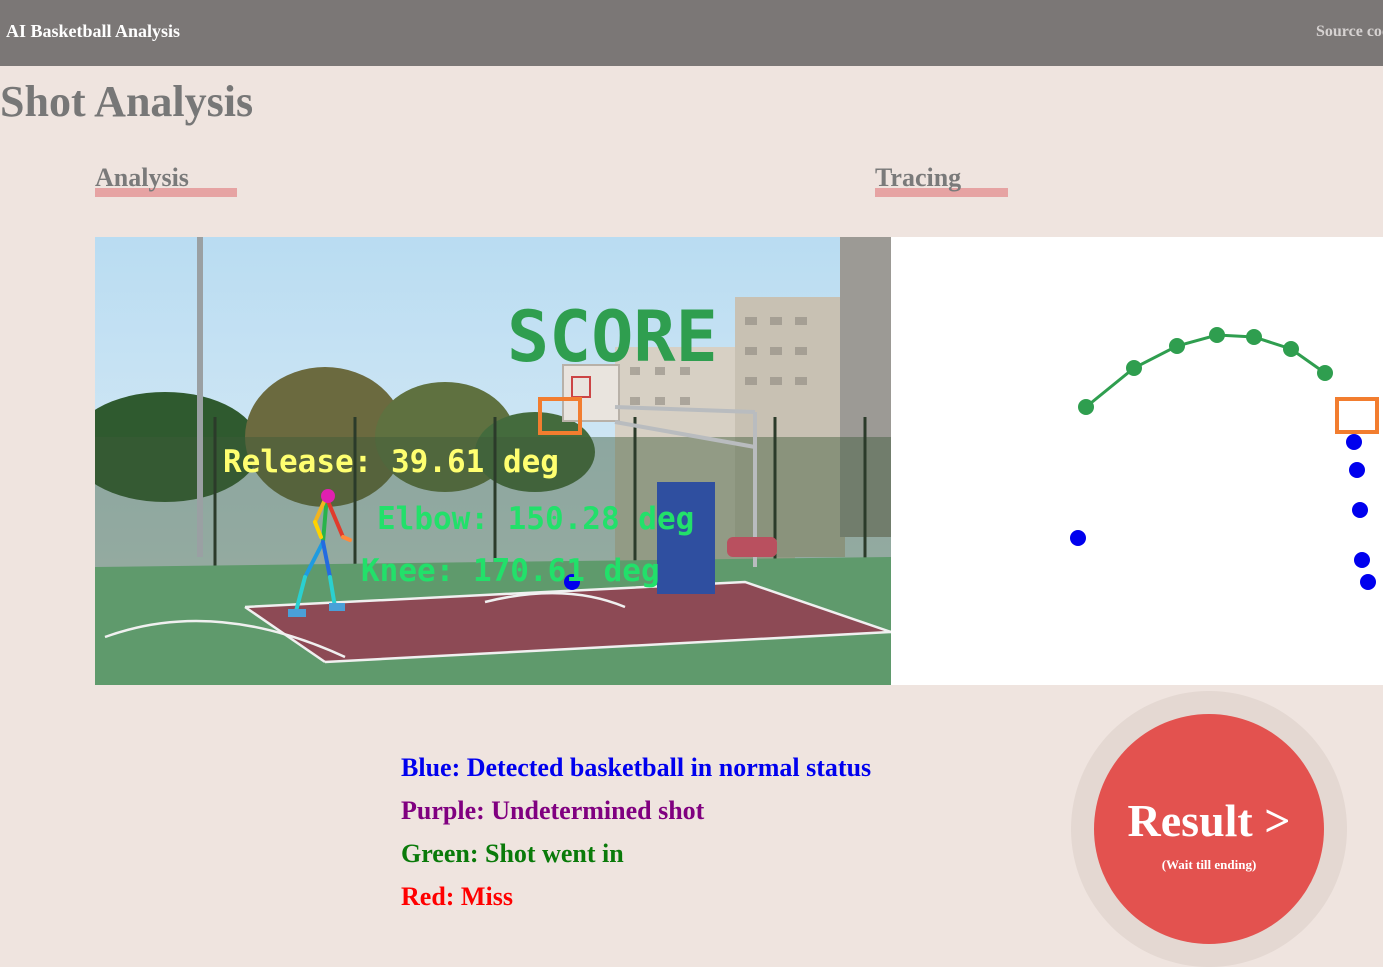 This screenshot has width=1383, height=967. I want to click on tracing-heading: Tracing, so click(918, 178).